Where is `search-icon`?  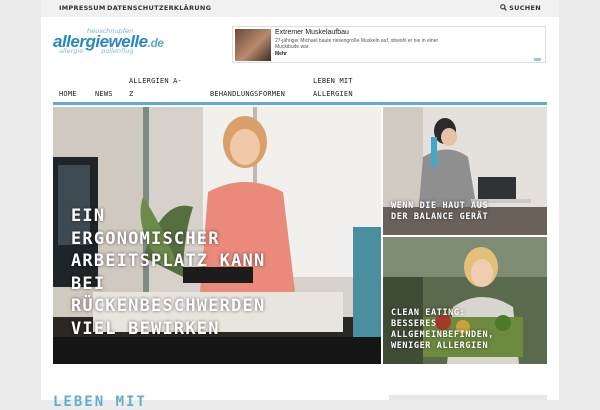
search-icon is located at coordinates (504, 7).